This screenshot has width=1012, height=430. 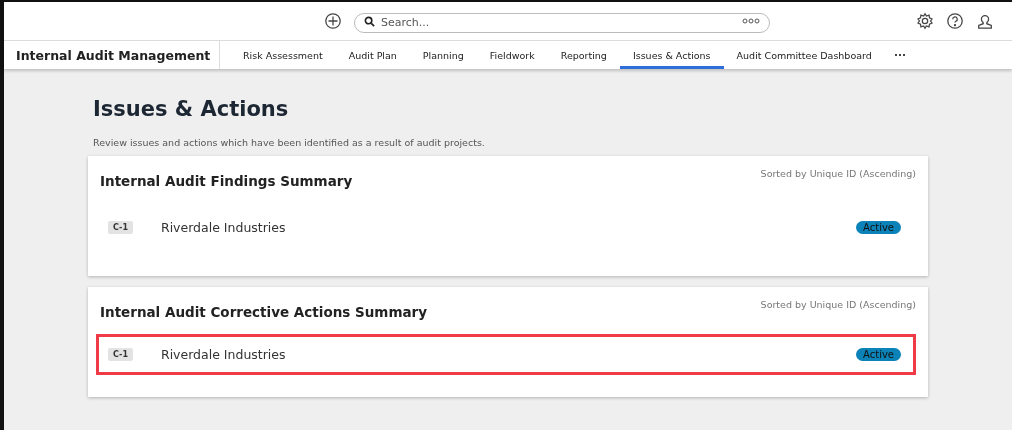 What do you see at coordinates (985, 21) in the screenshot?
I see `user-icon` at bounding box center [985, 21].